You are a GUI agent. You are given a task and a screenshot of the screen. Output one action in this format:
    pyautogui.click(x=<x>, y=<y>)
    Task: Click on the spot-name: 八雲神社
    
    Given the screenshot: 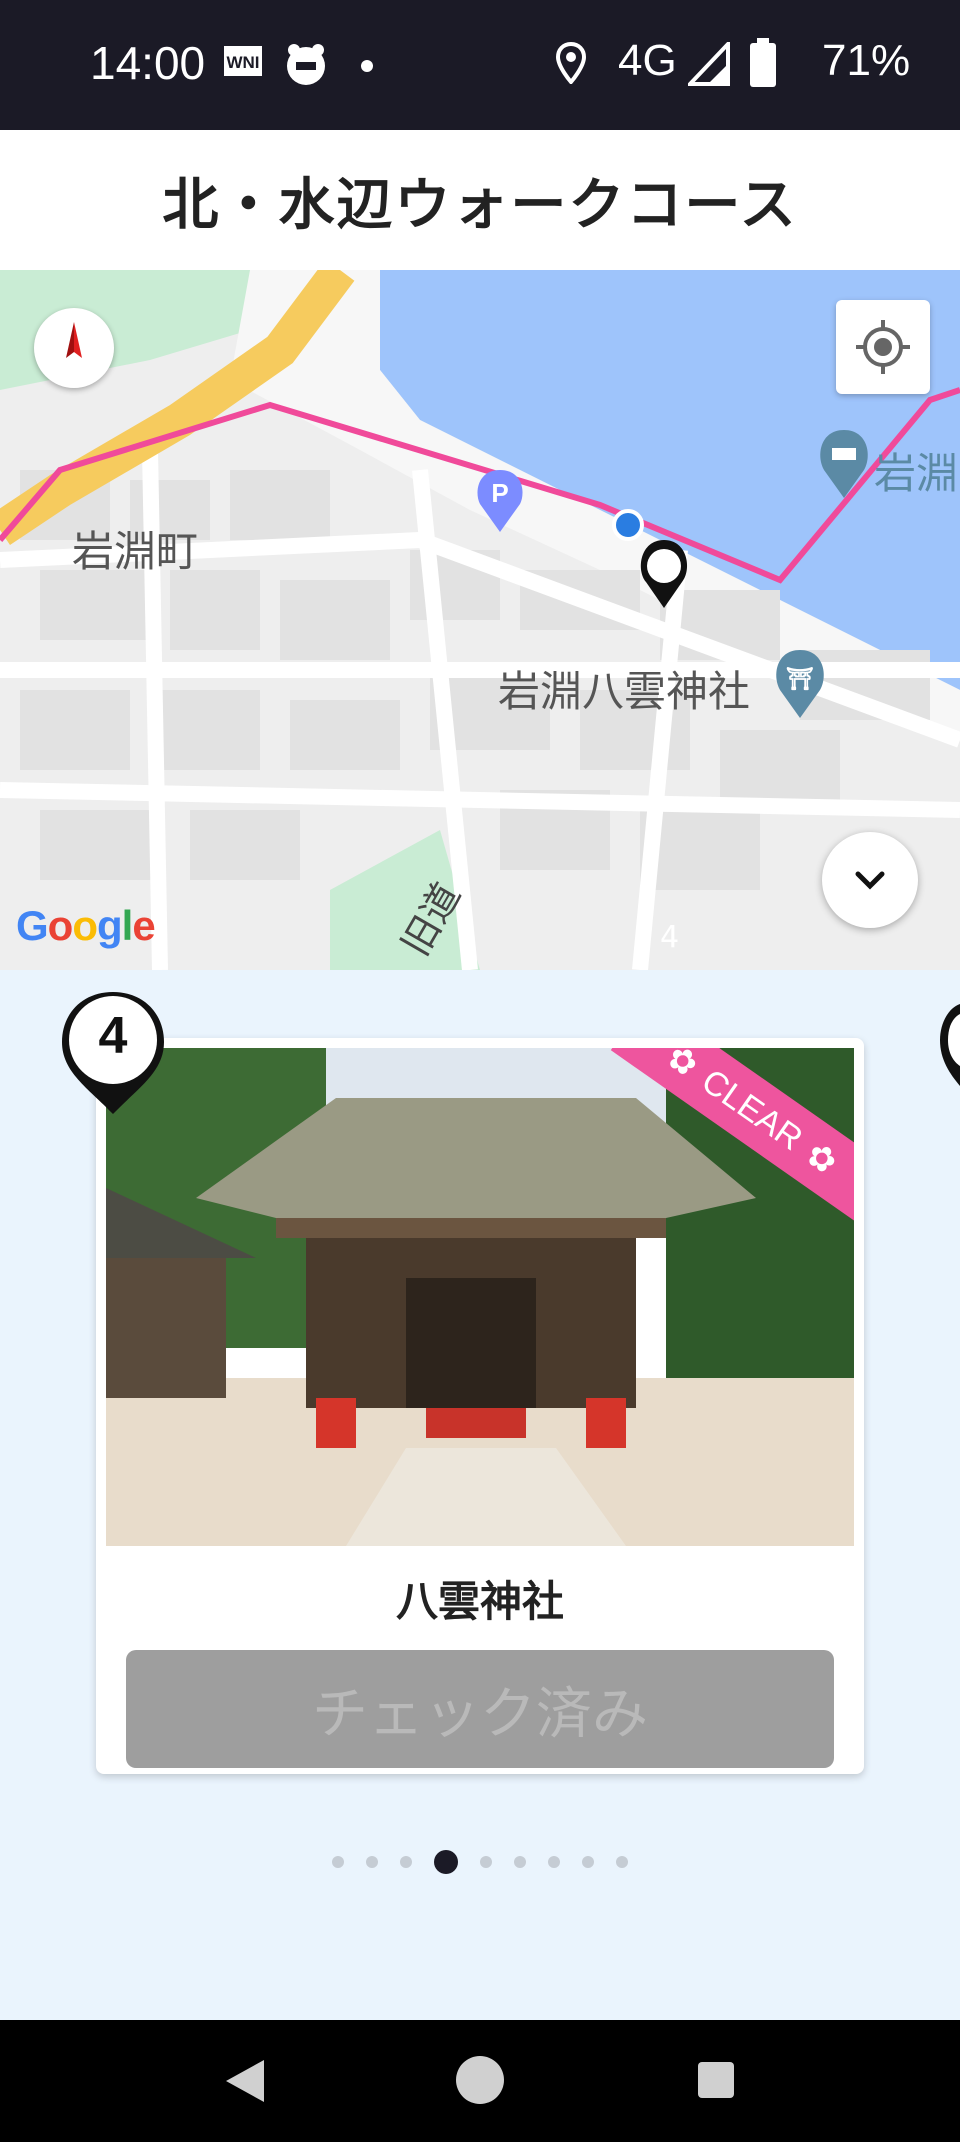 What is the action you would take?
    pyautogui.click(x=479, y=1601)
    